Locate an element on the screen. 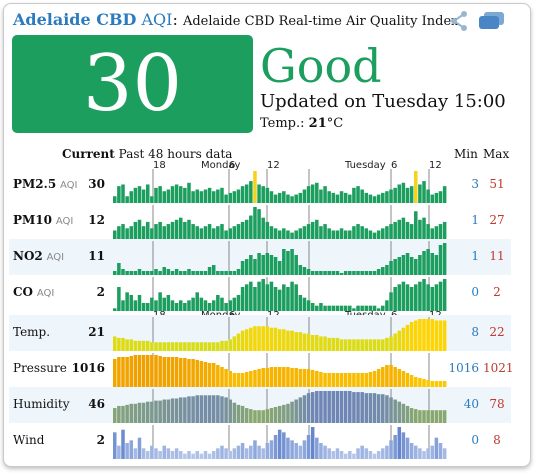 This screenshot has width=536, height=473. comment-icon is located at coordinates (492, 21).